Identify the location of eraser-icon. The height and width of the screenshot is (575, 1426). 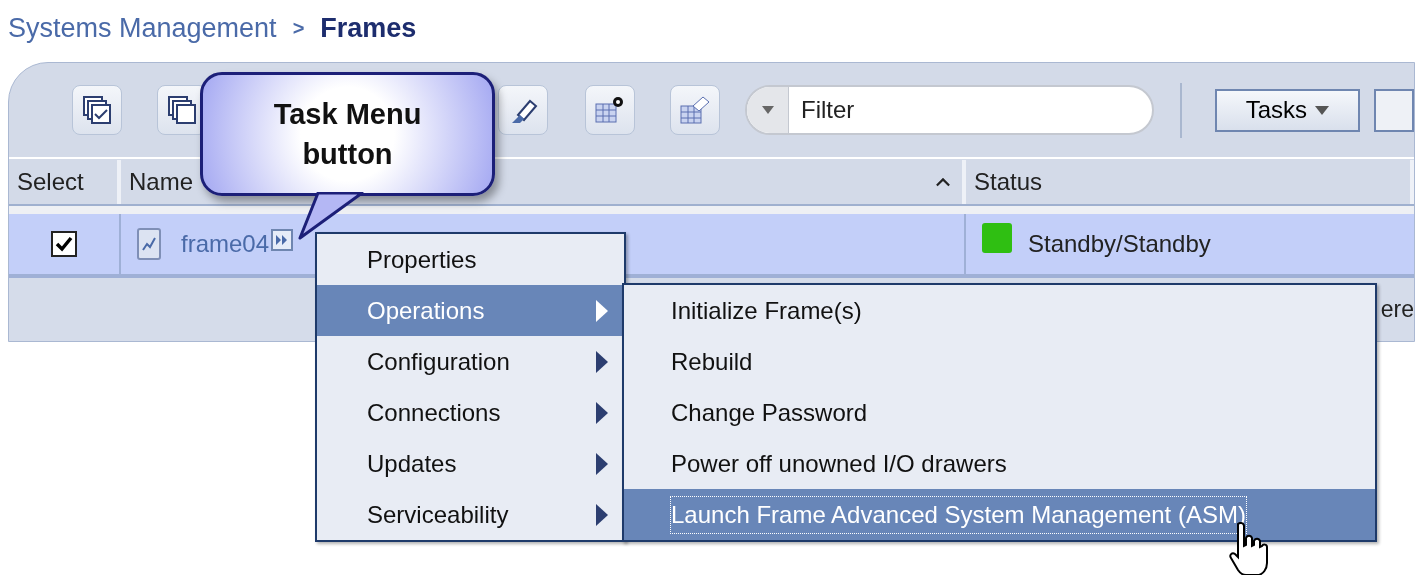
(523, 110).